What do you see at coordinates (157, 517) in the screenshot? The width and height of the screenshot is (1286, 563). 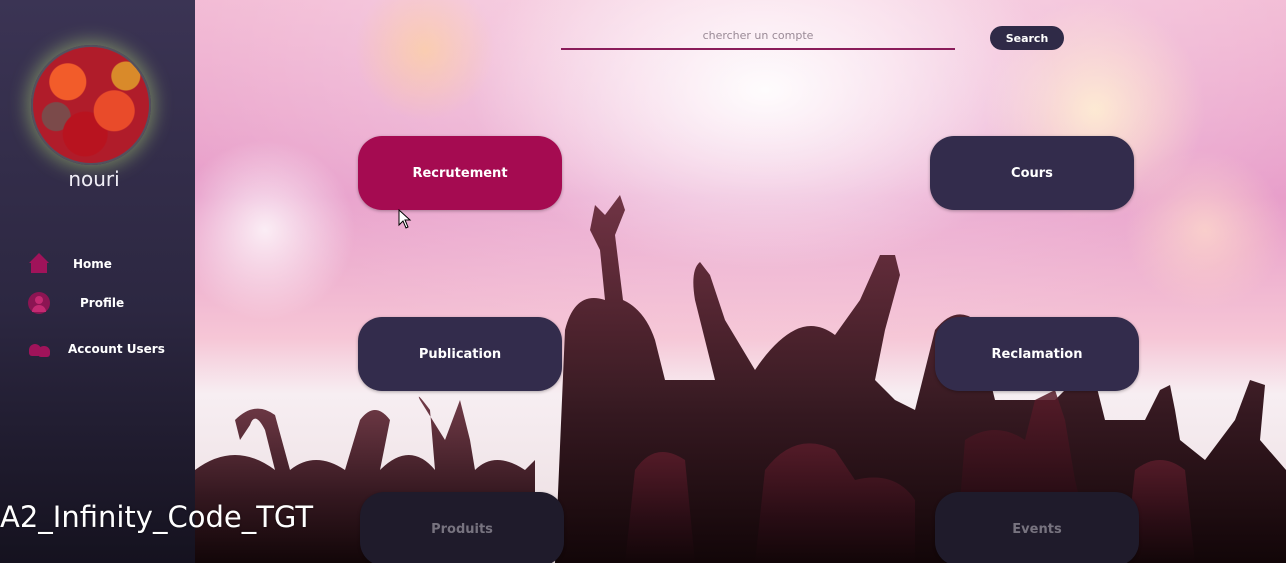 I see `watermark-text: A2_Infinity_Code_TGT` at bounding box center [157, 517].